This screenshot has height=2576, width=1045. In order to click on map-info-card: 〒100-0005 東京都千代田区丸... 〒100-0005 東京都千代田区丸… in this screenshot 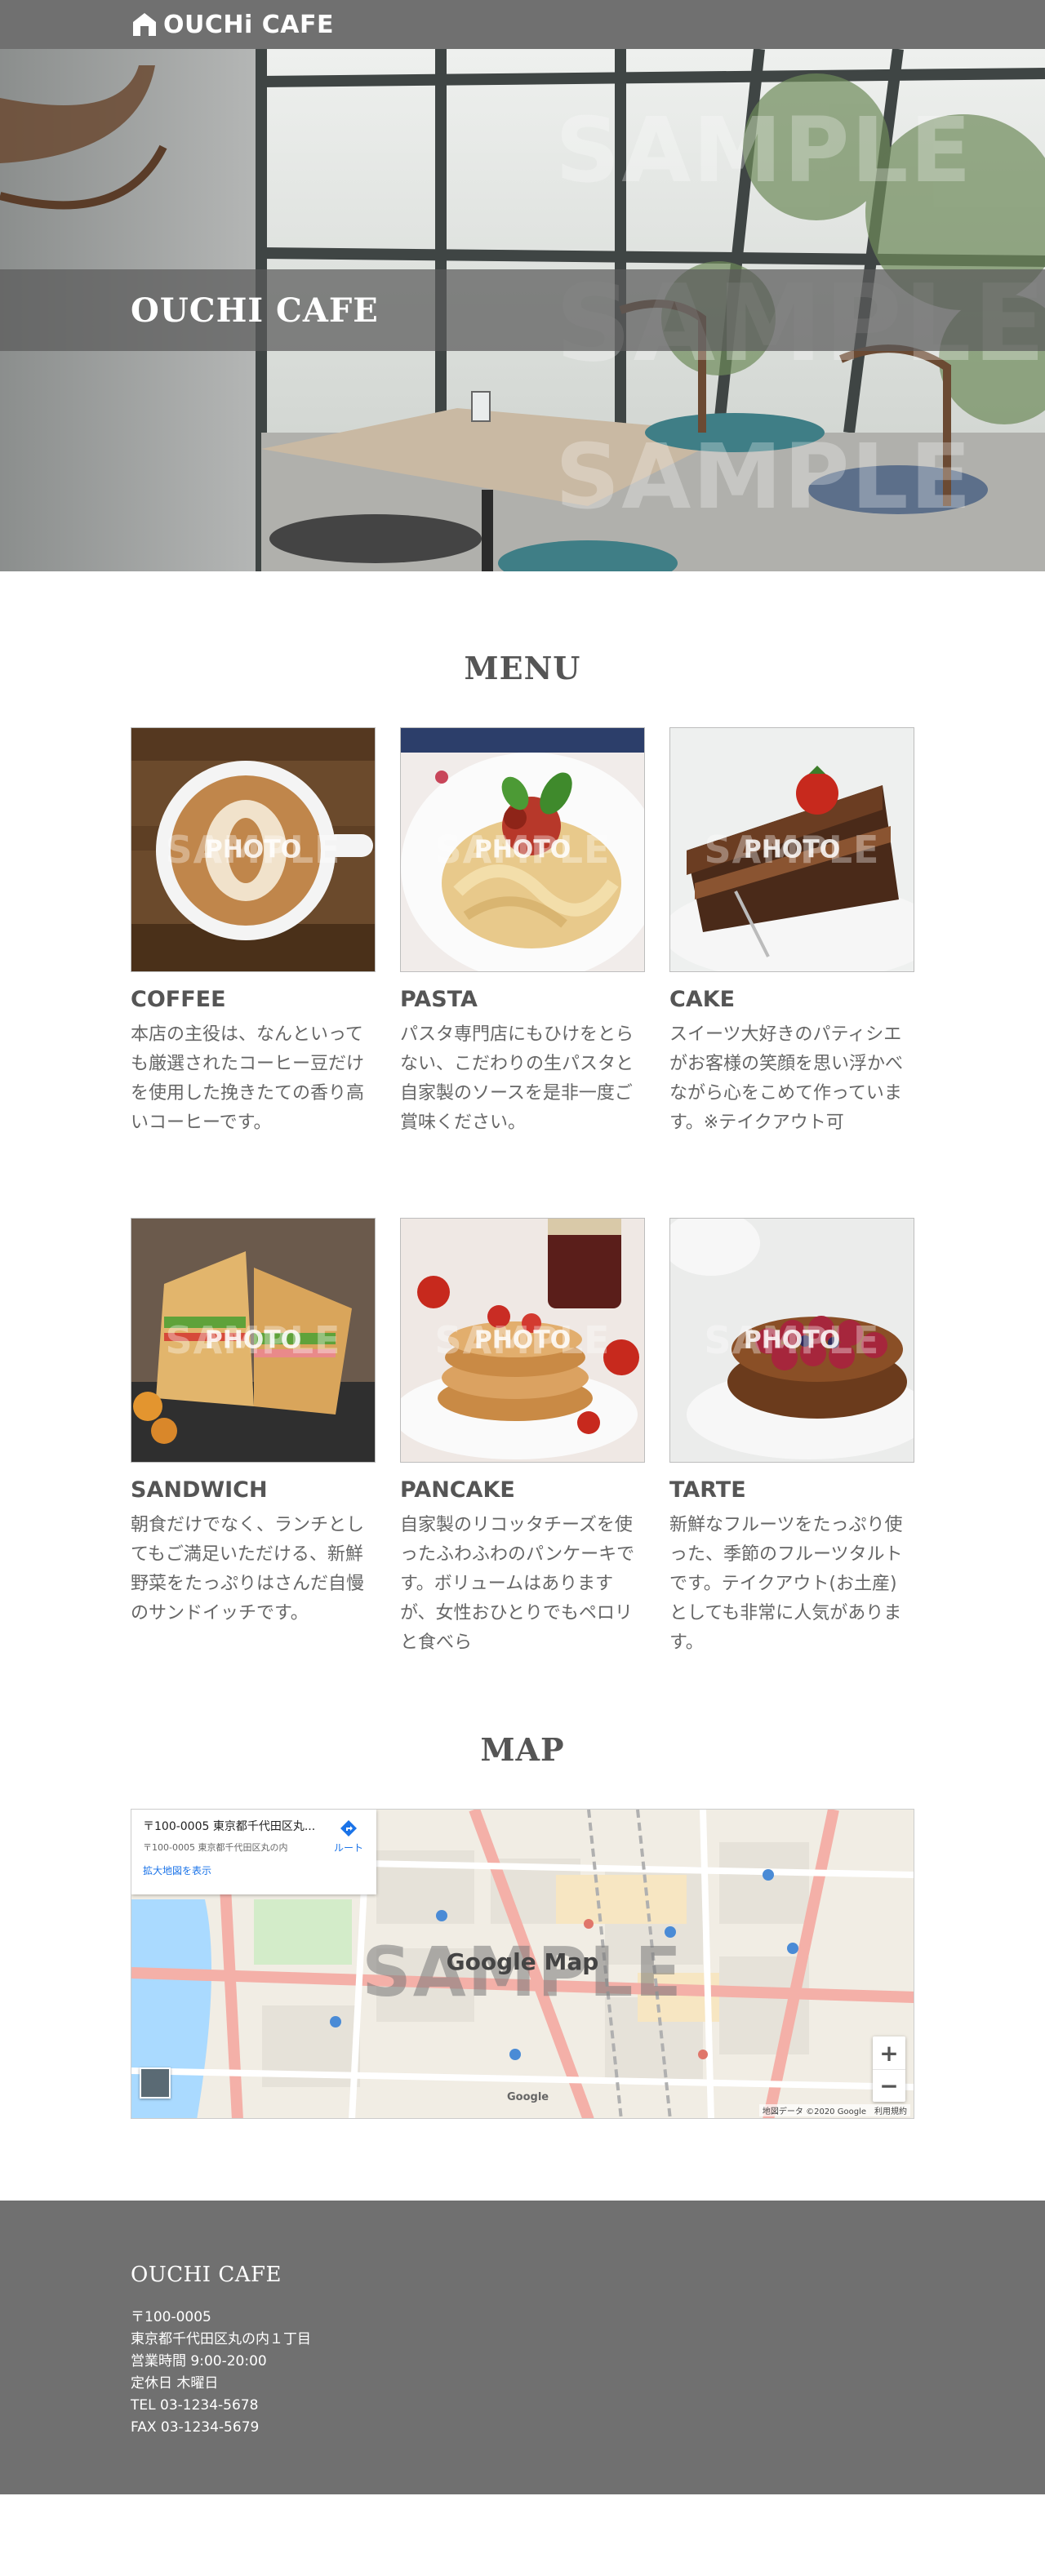, I will do `click(253, 1852)`.